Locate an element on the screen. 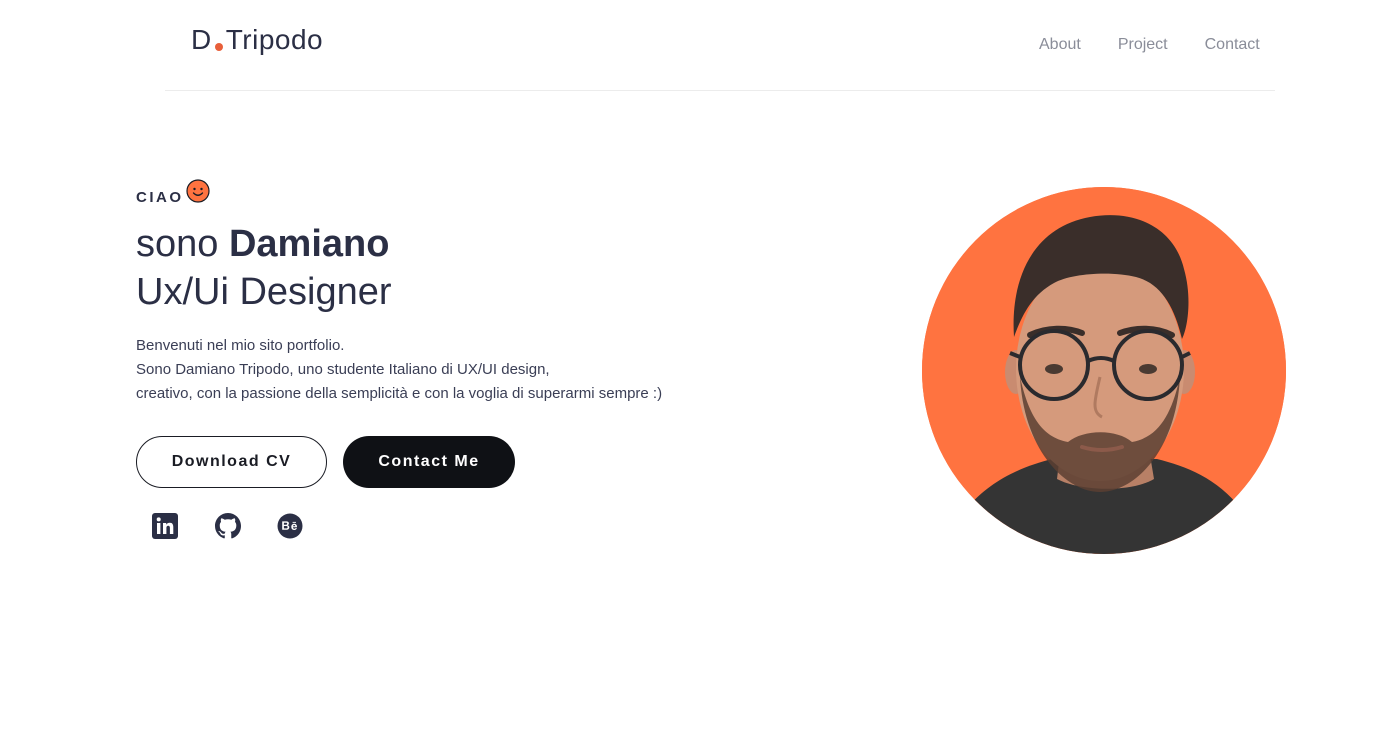 This screenshot has height=741, width=1389. social-links is located at coordinates (504, 526).